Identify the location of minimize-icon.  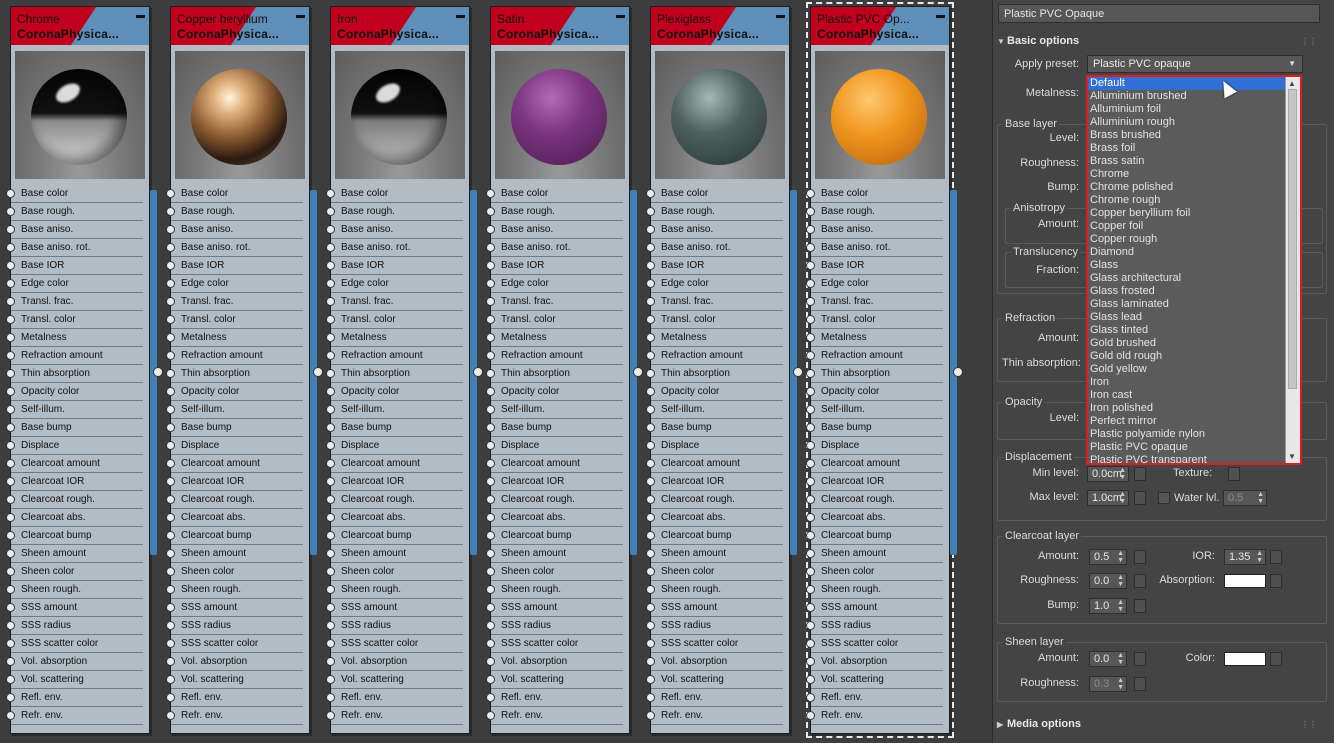
(300, 16).